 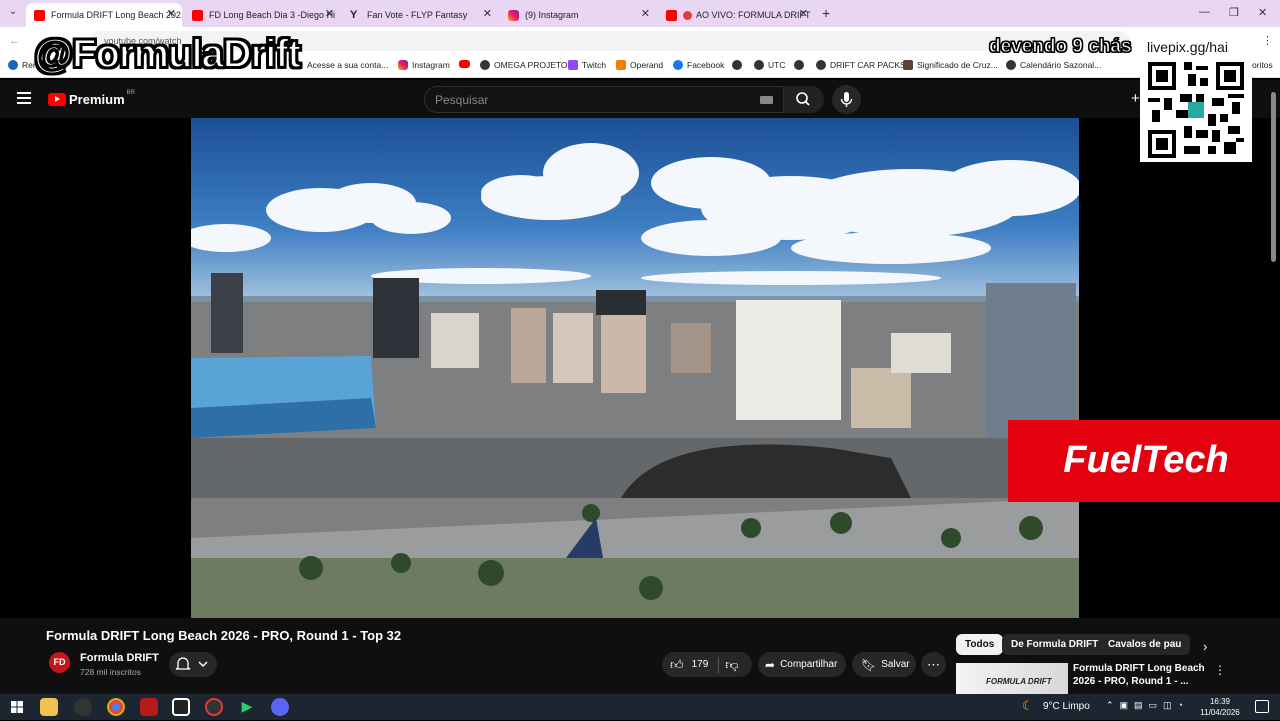 I want to click on more-actions-icon: ⋯, so click(x=933, y=664).